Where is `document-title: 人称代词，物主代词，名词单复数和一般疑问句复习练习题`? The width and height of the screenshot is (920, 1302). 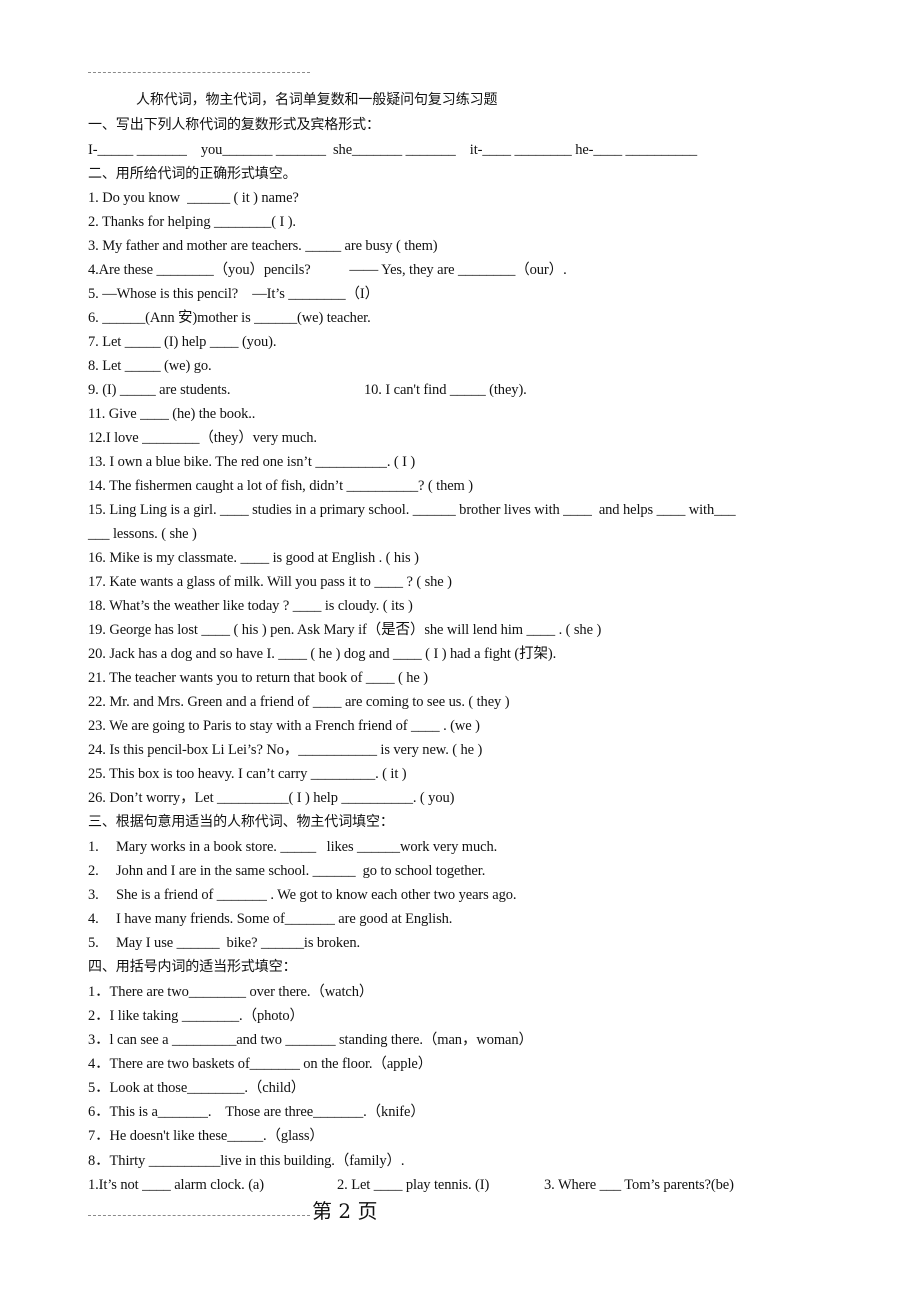 document-title: 人称代词，物主代词，名词单复数和一般疑问句复习练习题 is located at coordinates (317, 100).